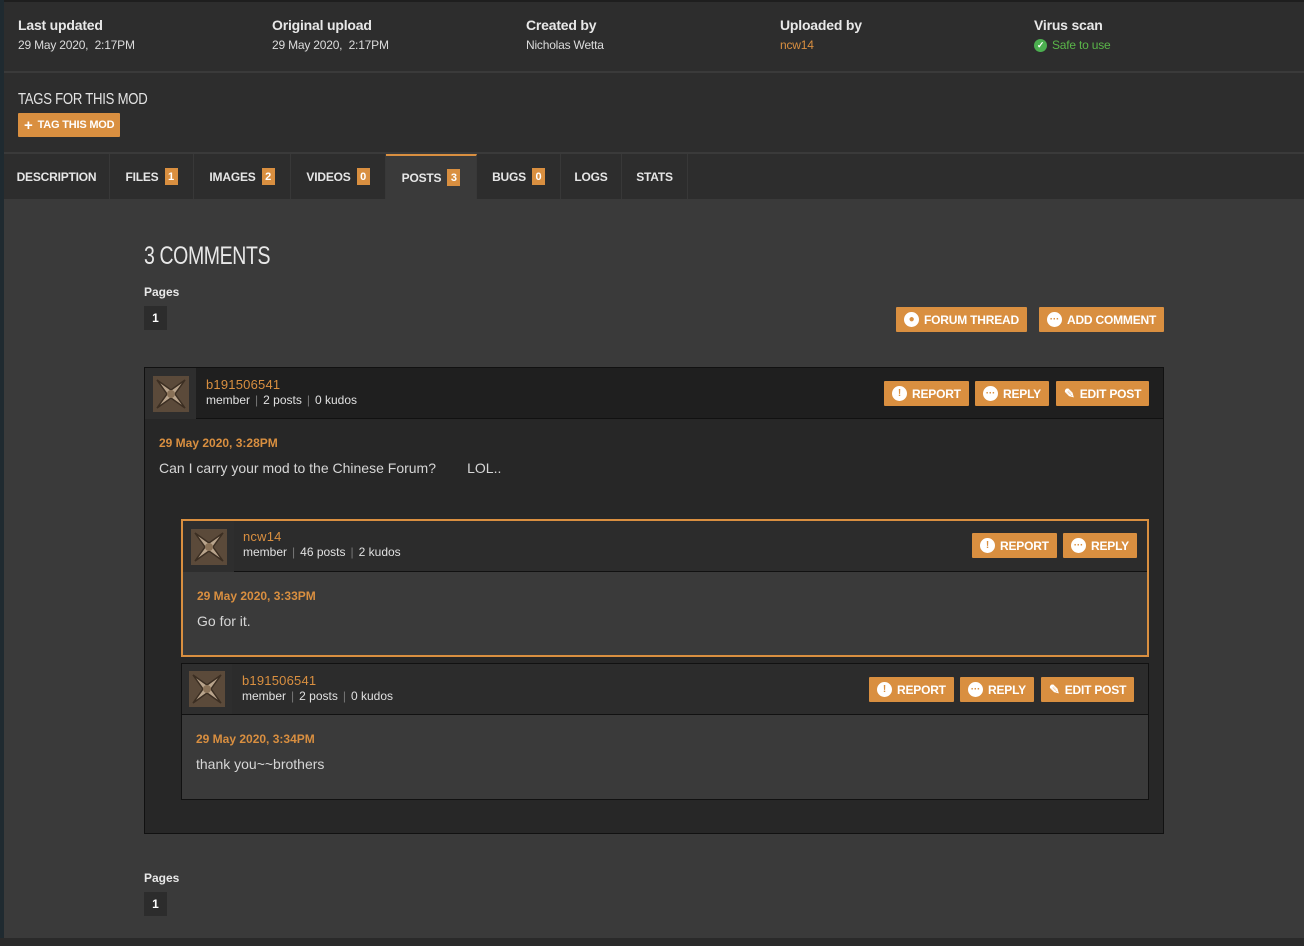  Describe the element at coordinates (256, 596) in the screenshot. I see `comment-date: 29 May 2020, 3:33PM` at that location.